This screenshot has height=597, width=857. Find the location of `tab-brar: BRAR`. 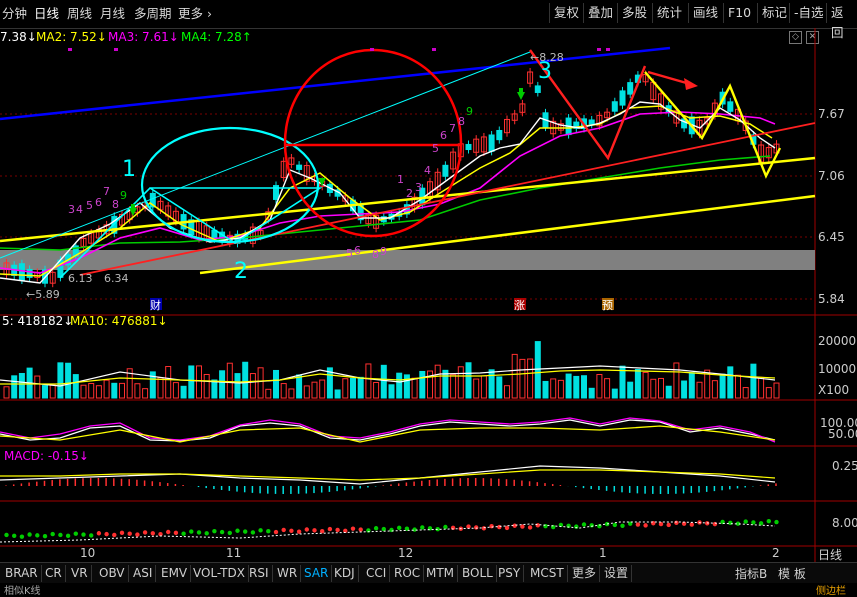

tab-brar: BRAR is located at coordinates (22, 573).